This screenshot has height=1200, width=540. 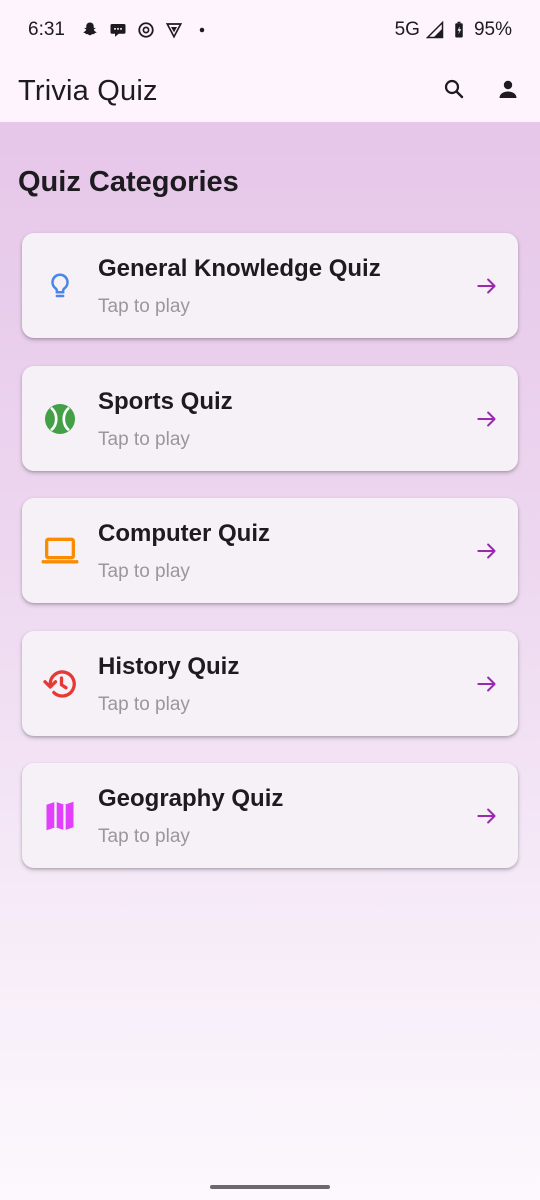 I want to click on notification-dot-icon, so click(x=202, y=30).